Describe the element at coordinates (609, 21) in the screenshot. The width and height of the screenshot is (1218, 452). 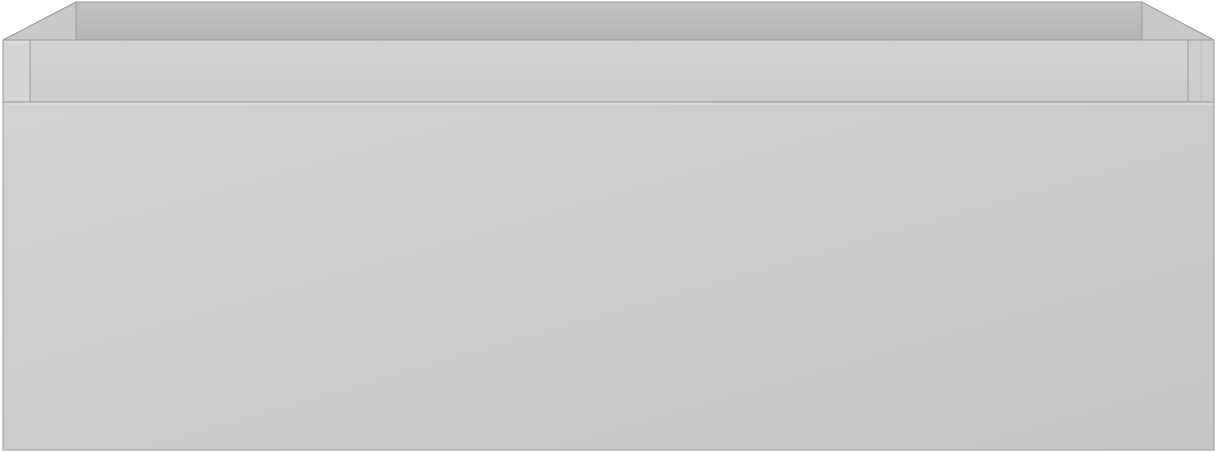
I see `drawer-back-wall` at that location.